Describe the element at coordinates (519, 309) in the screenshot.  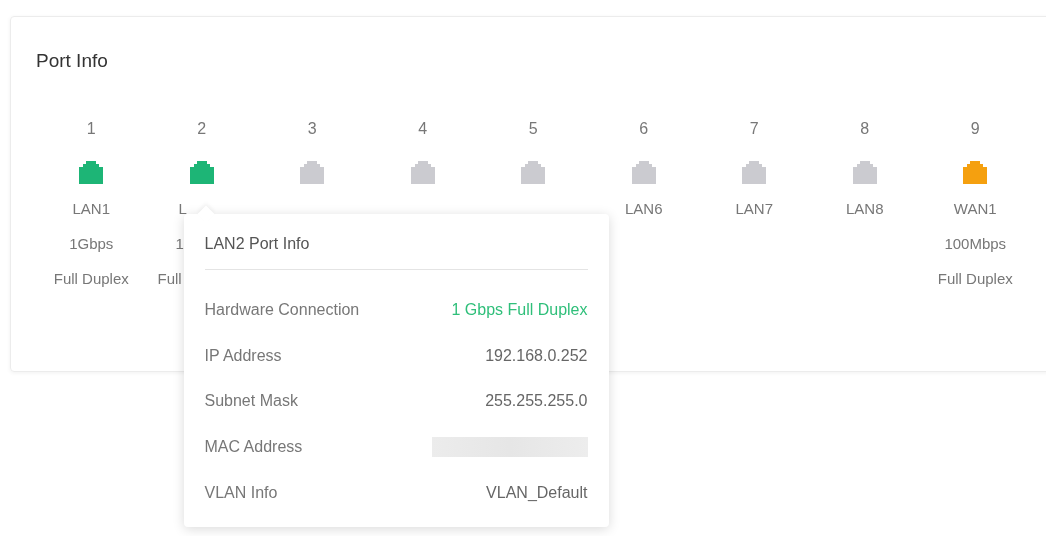
I see `info-value: 1 Gbps Full Duplex` at that location.